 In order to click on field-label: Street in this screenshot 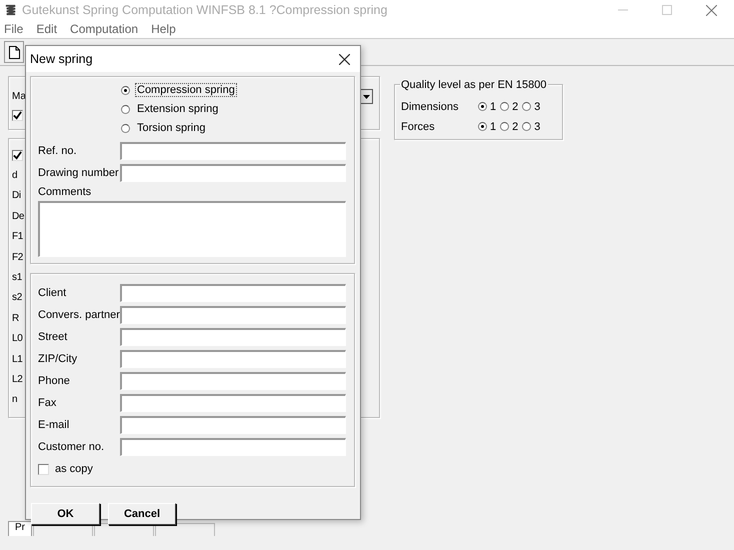, I will do `click(53, 337)`.